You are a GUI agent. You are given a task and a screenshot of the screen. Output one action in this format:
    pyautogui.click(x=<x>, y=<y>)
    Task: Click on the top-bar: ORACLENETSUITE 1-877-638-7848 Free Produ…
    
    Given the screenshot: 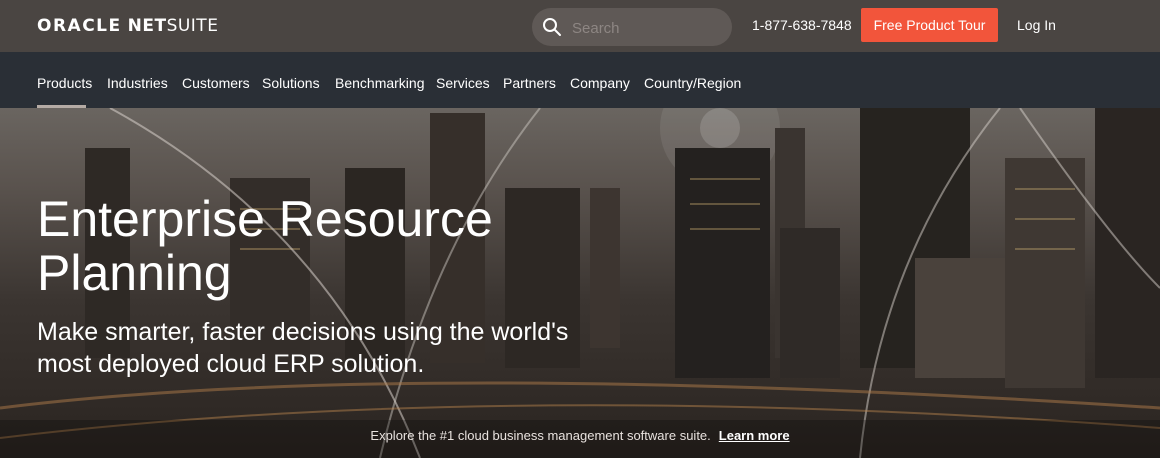 What is the action you would take?
    pyautogui.click(x=580, y=26)
    